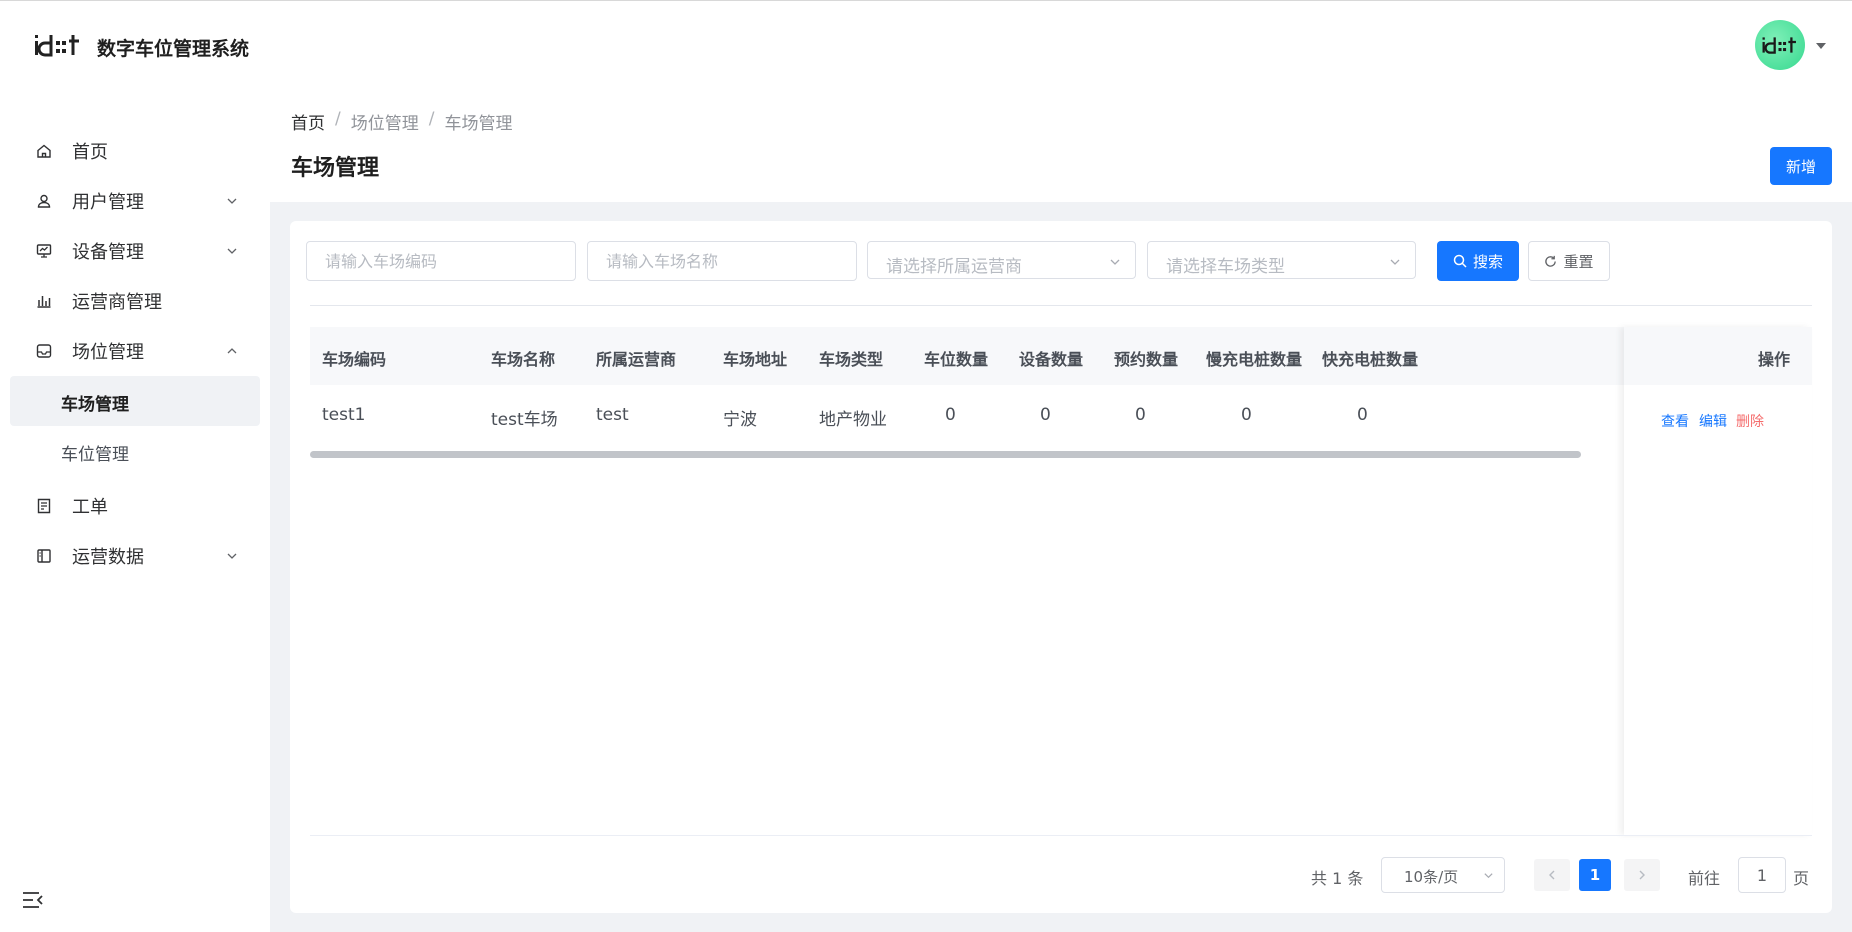 This screenshot has width=1852, height=932. What do you see at coordinates (1487, 261) in the screenshot?
I see `search-button-label: 搜索` at bounding box center [1487, 261].